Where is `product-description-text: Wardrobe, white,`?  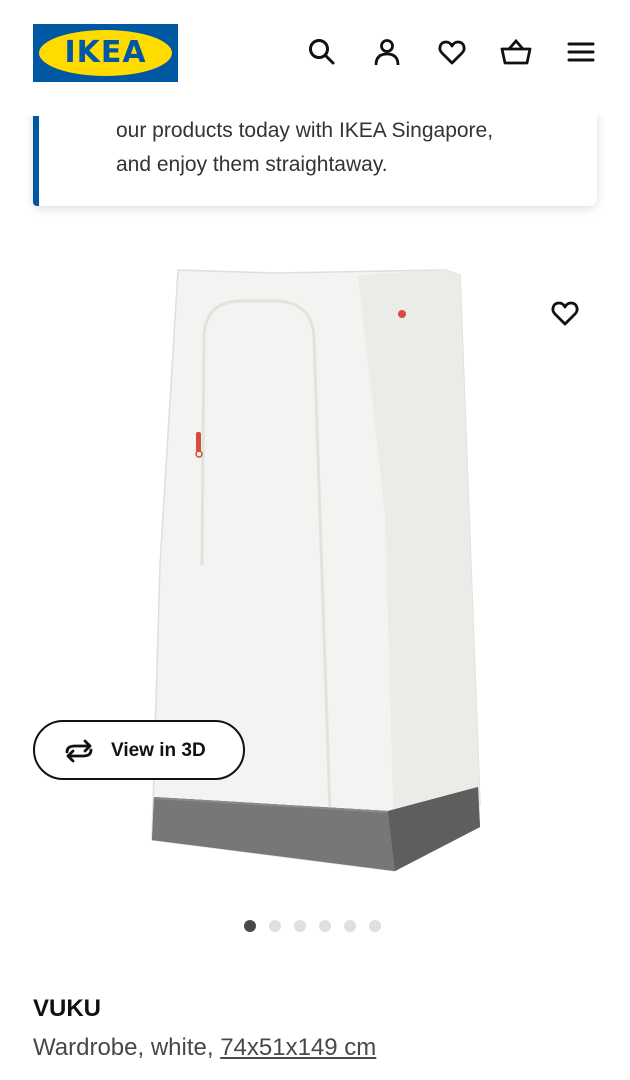
product-description-text: Wardrobe, white, is located at coordinates (127, 1047).